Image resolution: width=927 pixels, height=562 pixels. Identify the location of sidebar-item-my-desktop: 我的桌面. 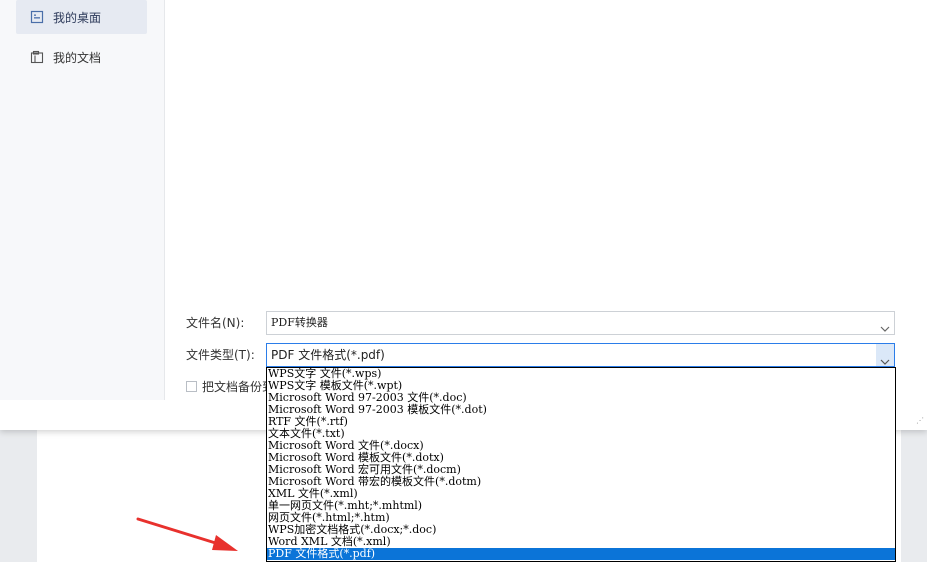
(81, 17).